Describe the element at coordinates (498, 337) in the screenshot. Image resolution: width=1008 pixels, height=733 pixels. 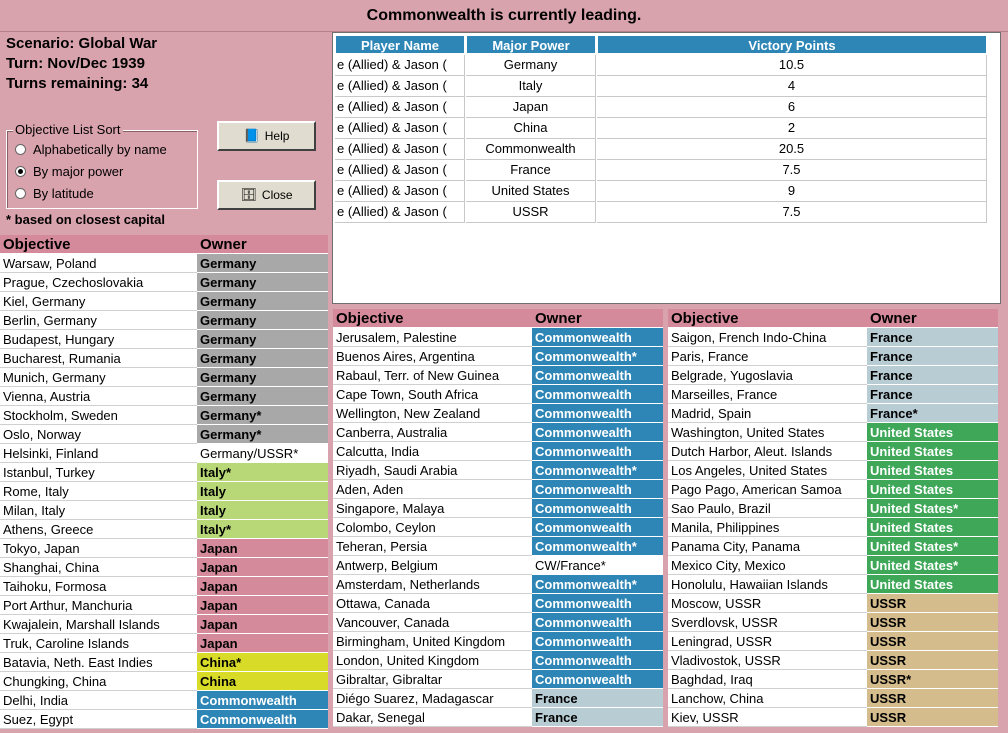
I see `objective-row: Jerusalem, Palestine Commonwealth` at that location.